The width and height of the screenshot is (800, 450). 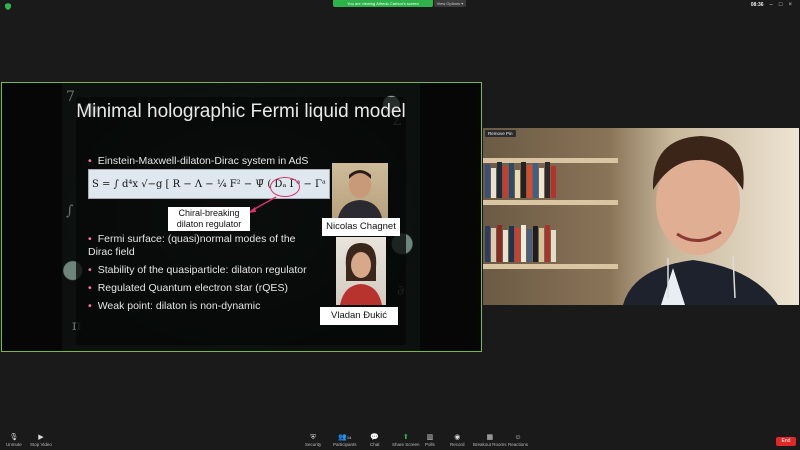 What do you see at coordinates (262, 204) in the screenshot?
I see `callout-arrow-icon` at bounding box center [262, 204].